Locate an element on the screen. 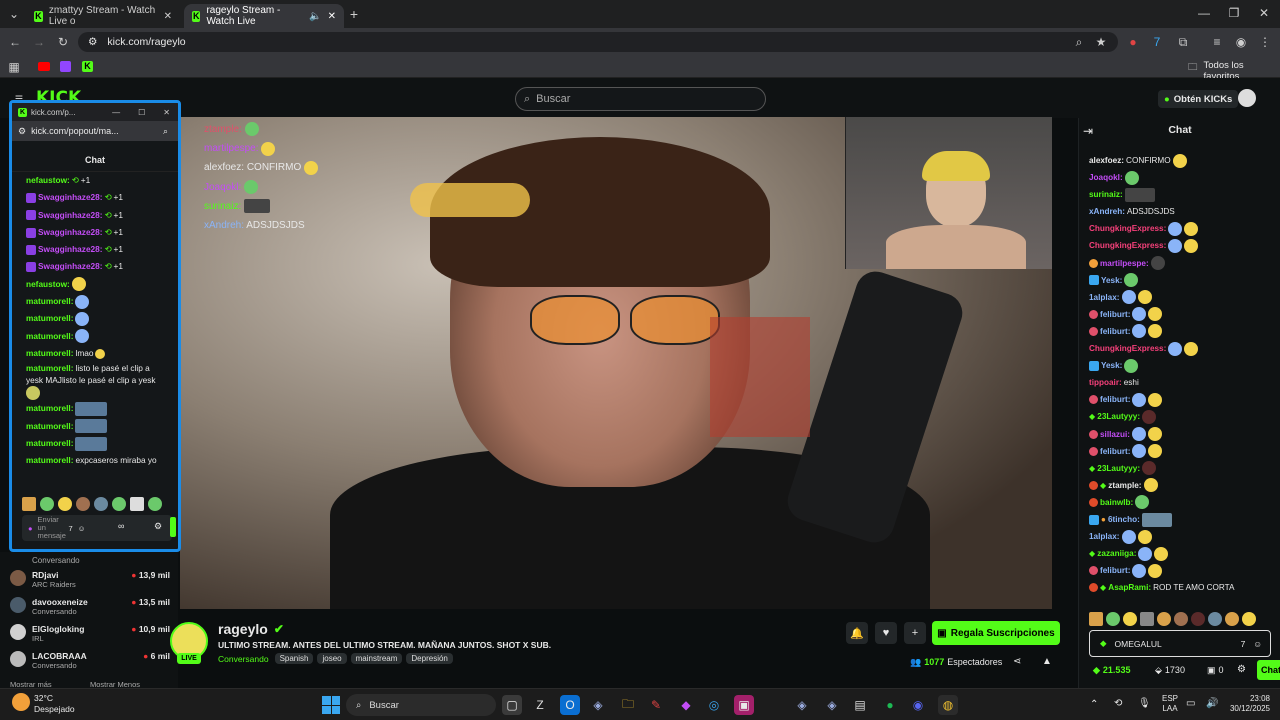  copilot-icon: ◆ is located at coordinates (686, 705).